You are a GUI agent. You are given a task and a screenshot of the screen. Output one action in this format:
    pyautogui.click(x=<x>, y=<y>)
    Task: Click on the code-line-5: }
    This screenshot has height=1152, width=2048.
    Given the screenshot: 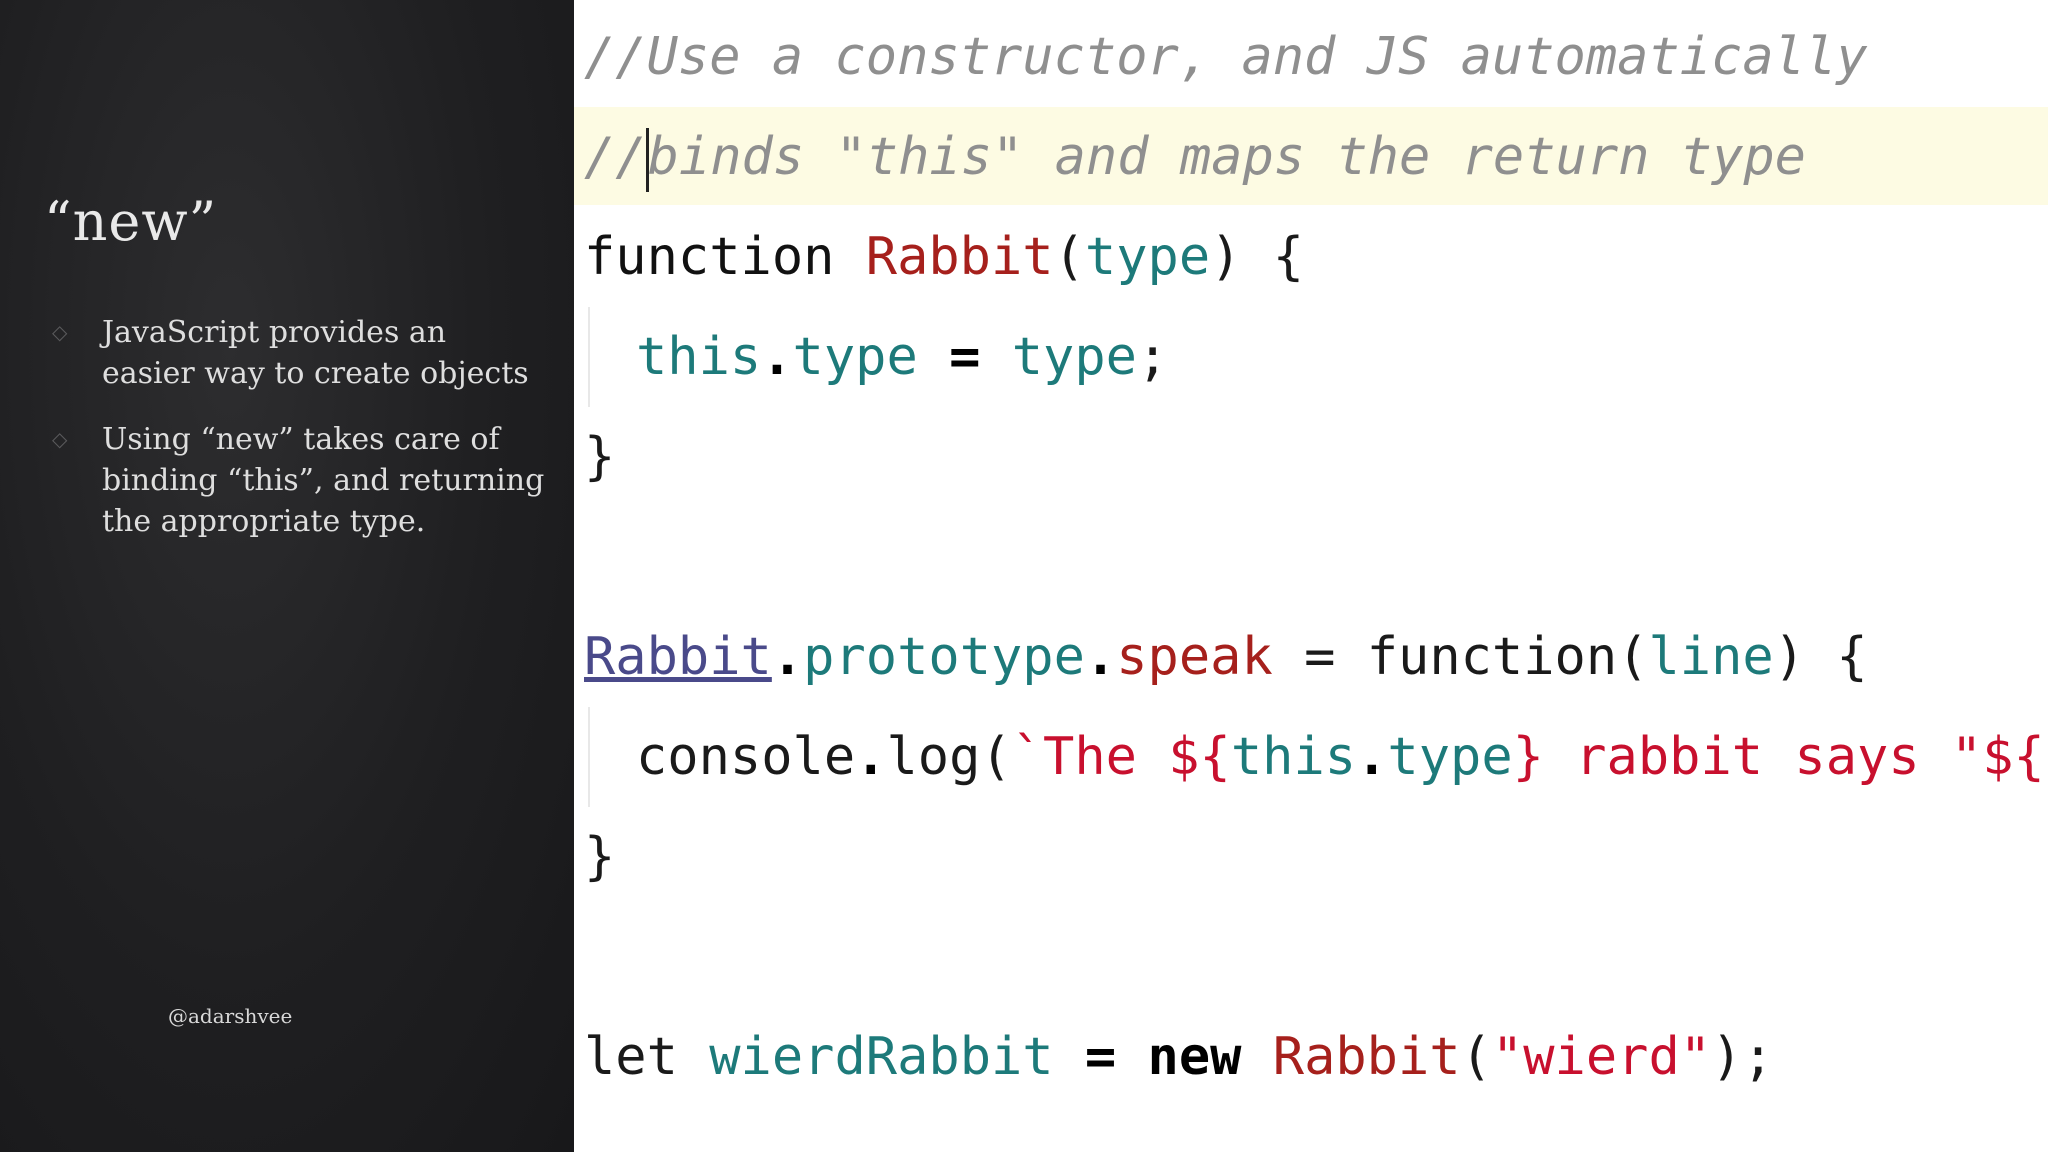 What is the action you would take?
    pyautogui.click(x=600, y=457)
    